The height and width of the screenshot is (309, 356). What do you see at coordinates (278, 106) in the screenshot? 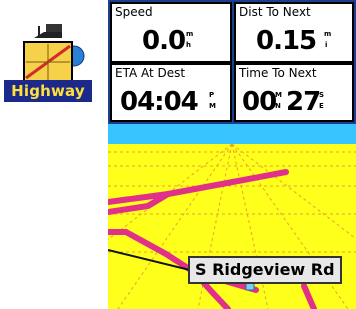
I see `minutes-unit-bottom: N` at bounding box center [278, 106].